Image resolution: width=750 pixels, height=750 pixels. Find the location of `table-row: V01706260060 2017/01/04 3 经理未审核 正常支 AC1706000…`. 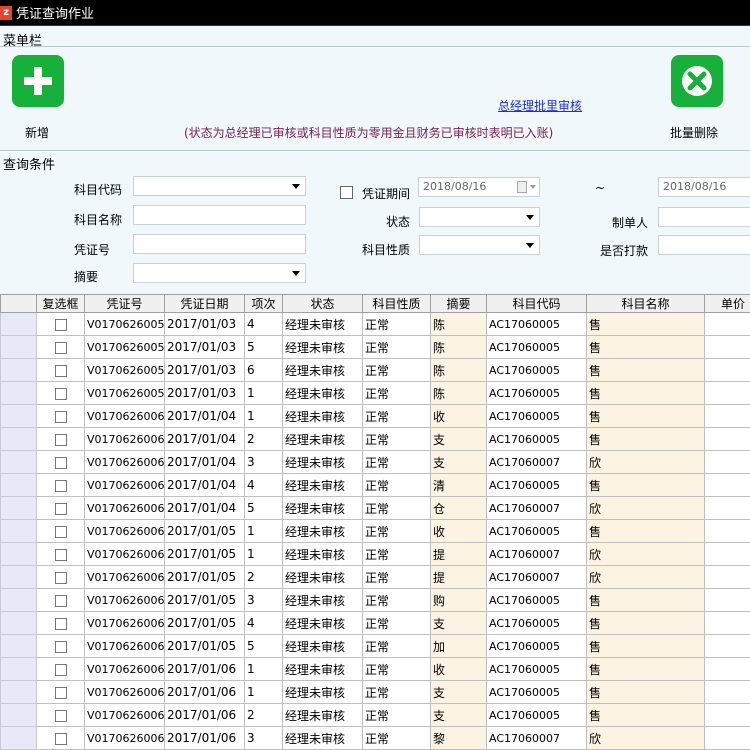

table-row: V01706260060 2017/01/04 3 经理未审核 正常支 AC1706000… is located at coordinates (375, 462).